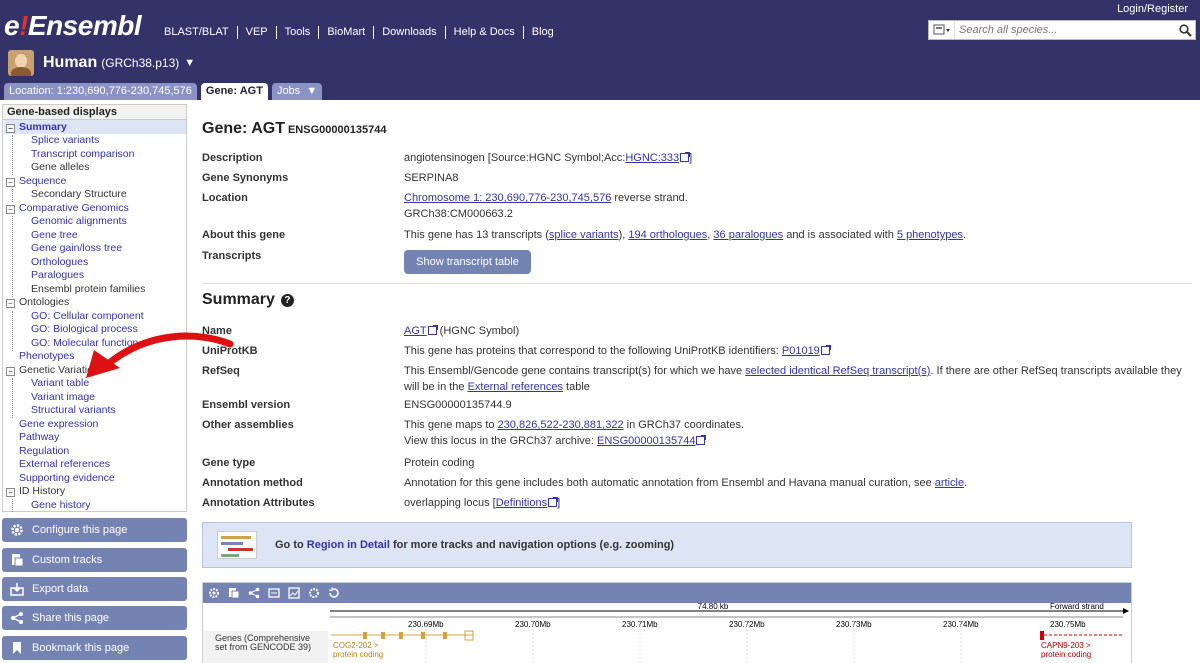  I want to click on nav-id-history: − ID History, so click(35, 491).